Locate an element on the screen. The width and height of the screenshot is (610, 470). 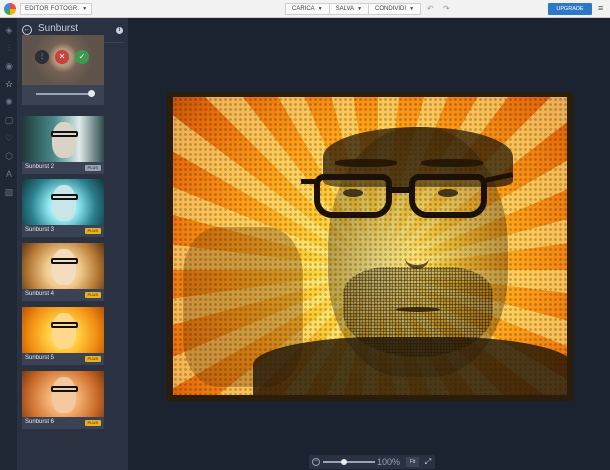
eye-icon: ◉ is located at coordinates (9, 66).